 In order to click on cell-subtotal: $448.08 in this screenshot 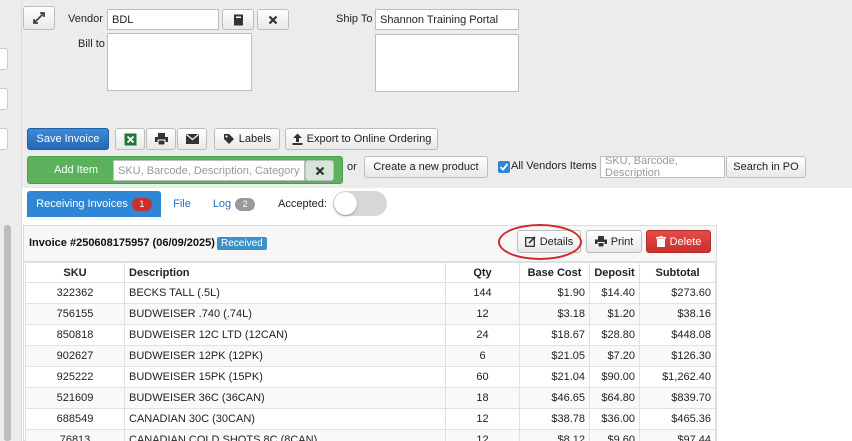, I will do `click(677, 335)`.